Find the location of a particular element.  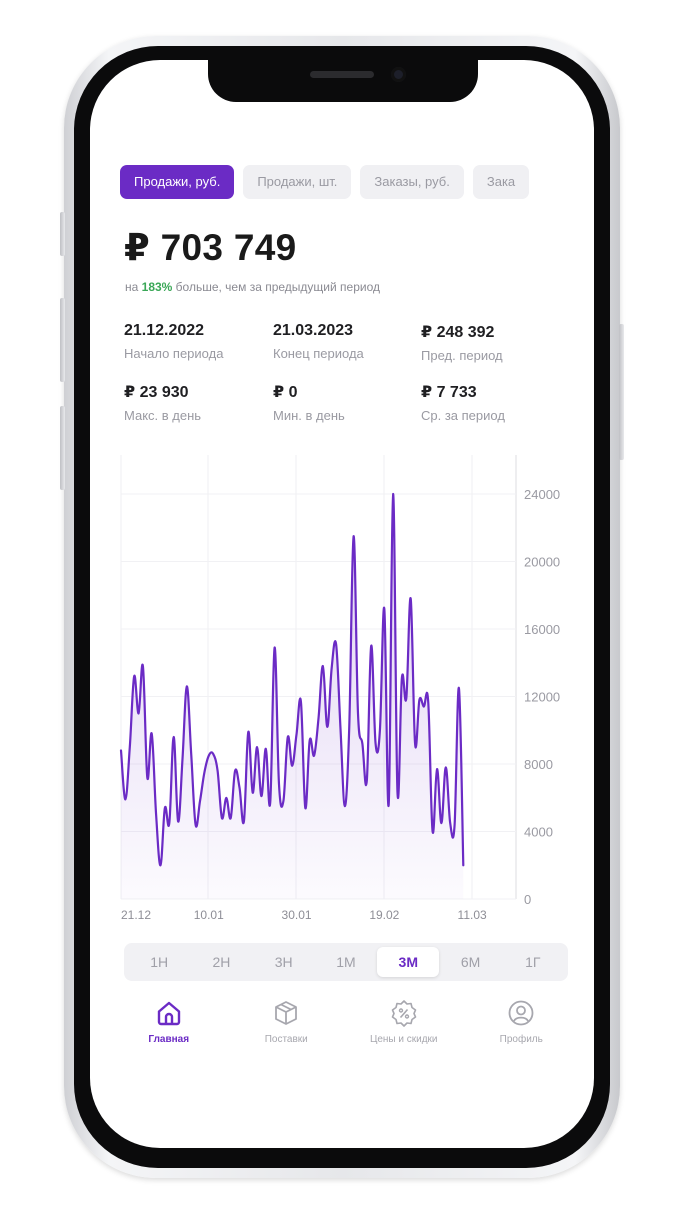

stat-label: Ср. за период is located at coordinates (463, 415).